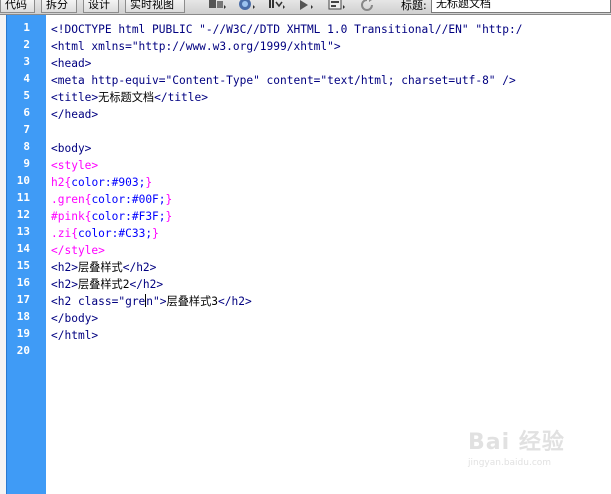 This screenshot has width=611, height=494. I want to click on code-token: <style>, so click(75, 165).